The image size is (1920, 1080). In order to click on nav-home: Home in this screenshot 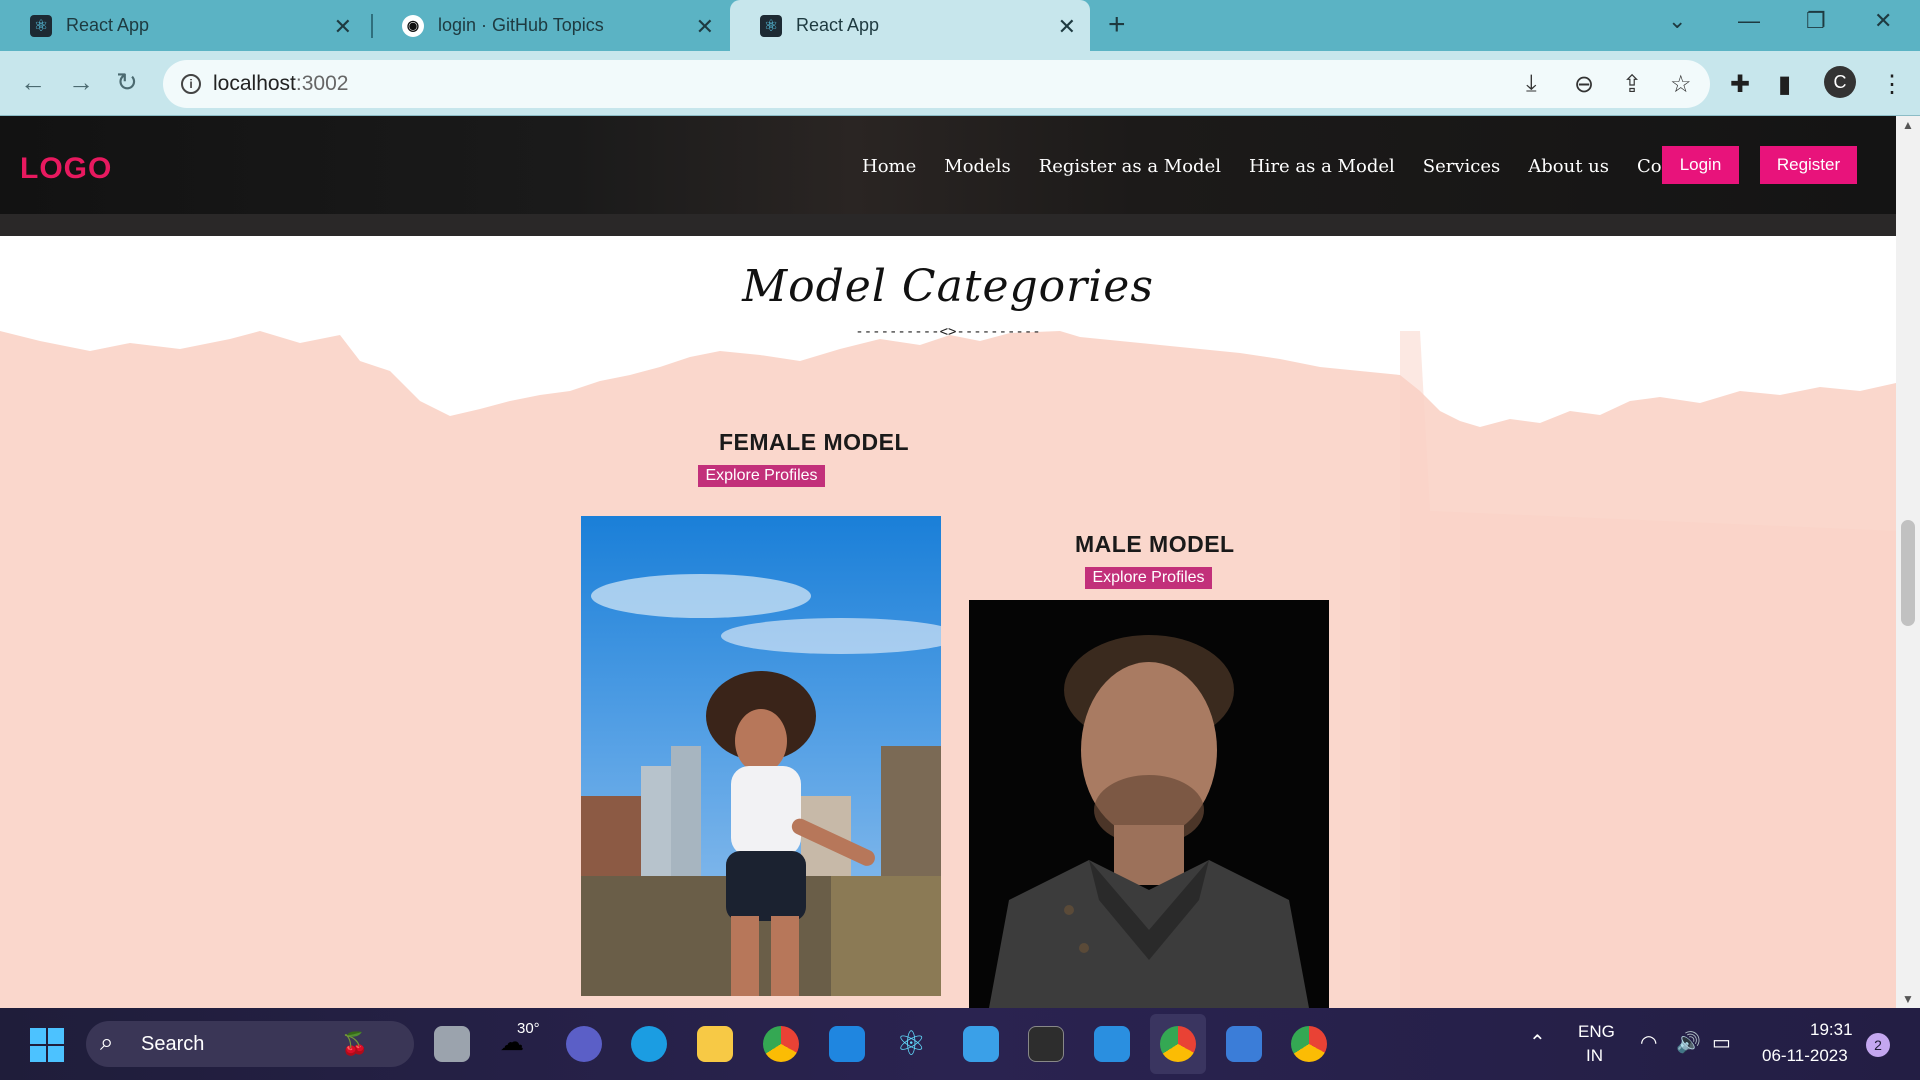, I will do `click(889, 166)`.